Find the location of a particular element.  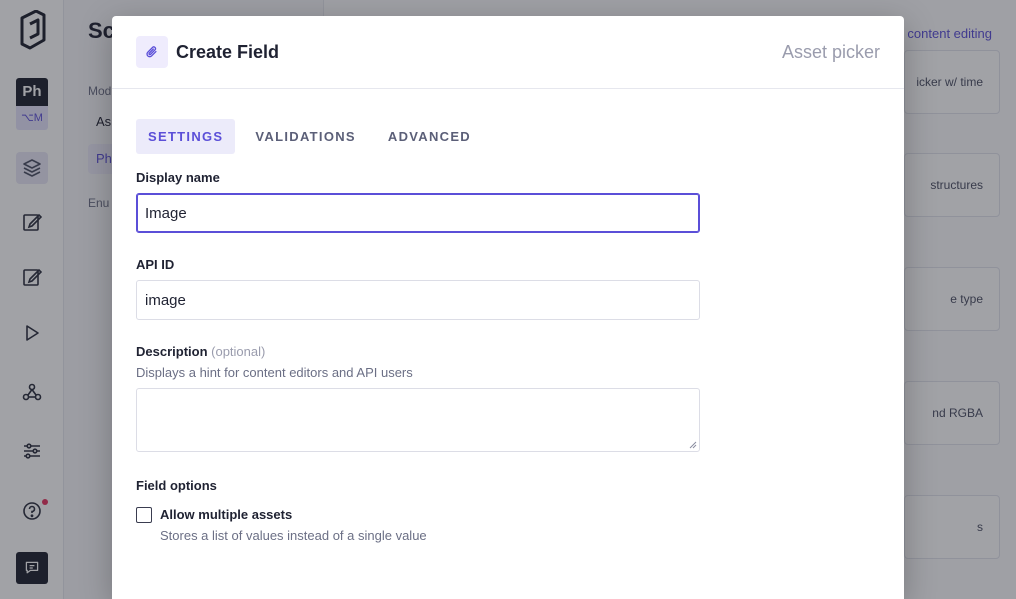

description-textarea is located at coordinates (418, 420).